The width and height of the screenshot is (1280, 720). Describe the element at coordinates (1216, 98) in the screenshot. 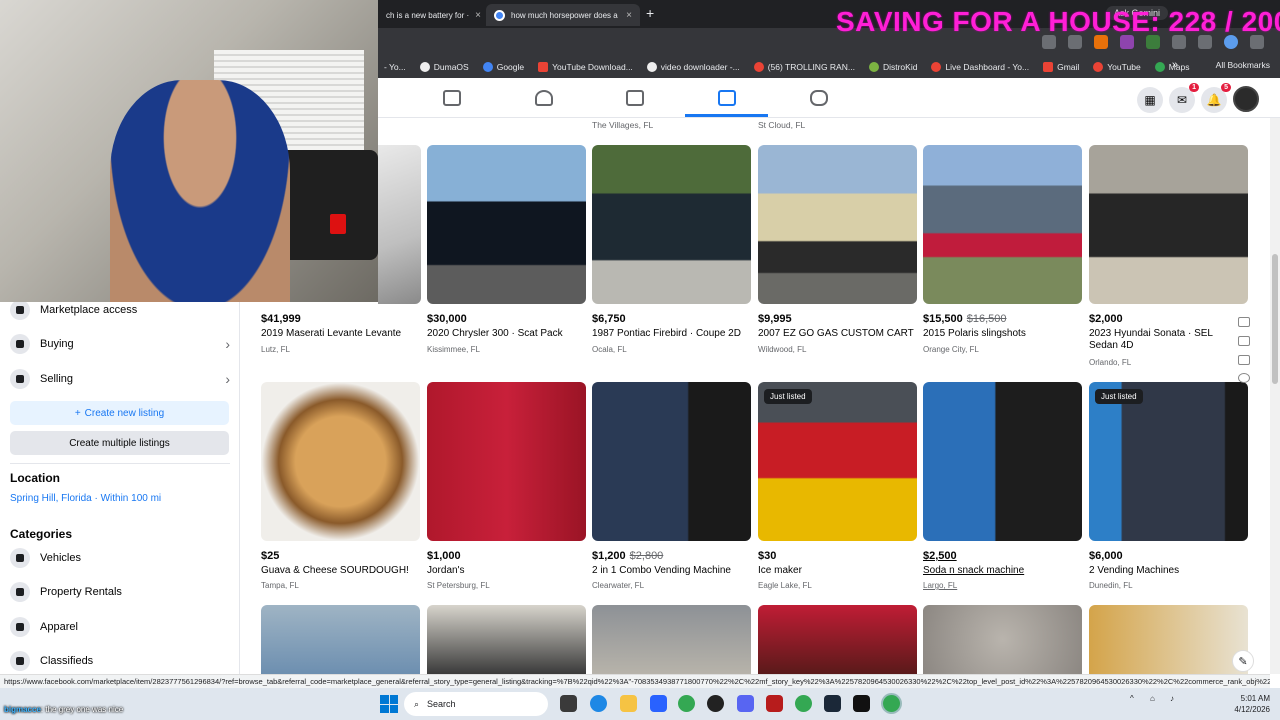

I see `notifications-icon: 🔔 5` at that location.